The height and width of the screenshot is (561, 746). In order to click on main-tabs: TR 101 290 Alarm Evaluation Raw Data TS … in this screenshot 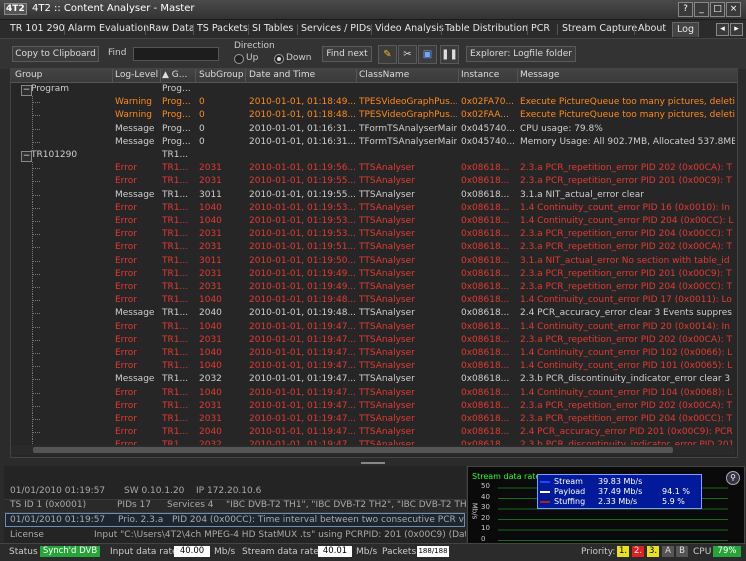, I will do `click(373, 29)`.